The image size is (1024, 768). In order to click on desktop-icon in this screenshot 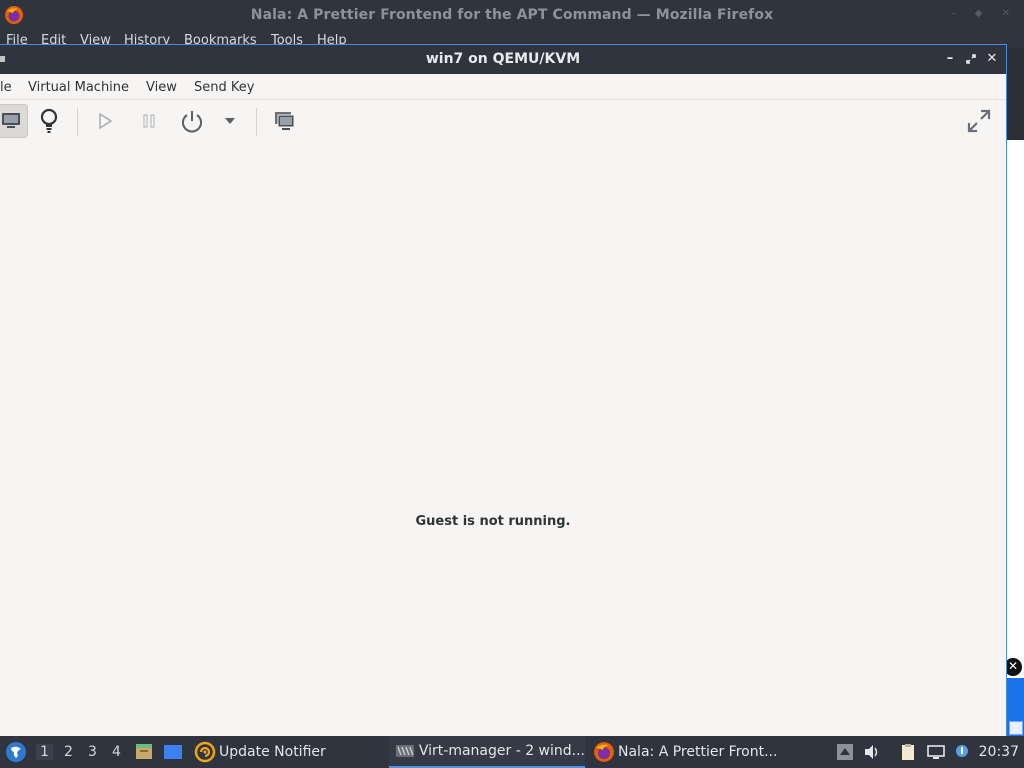, I will do `click(173, 752)`.